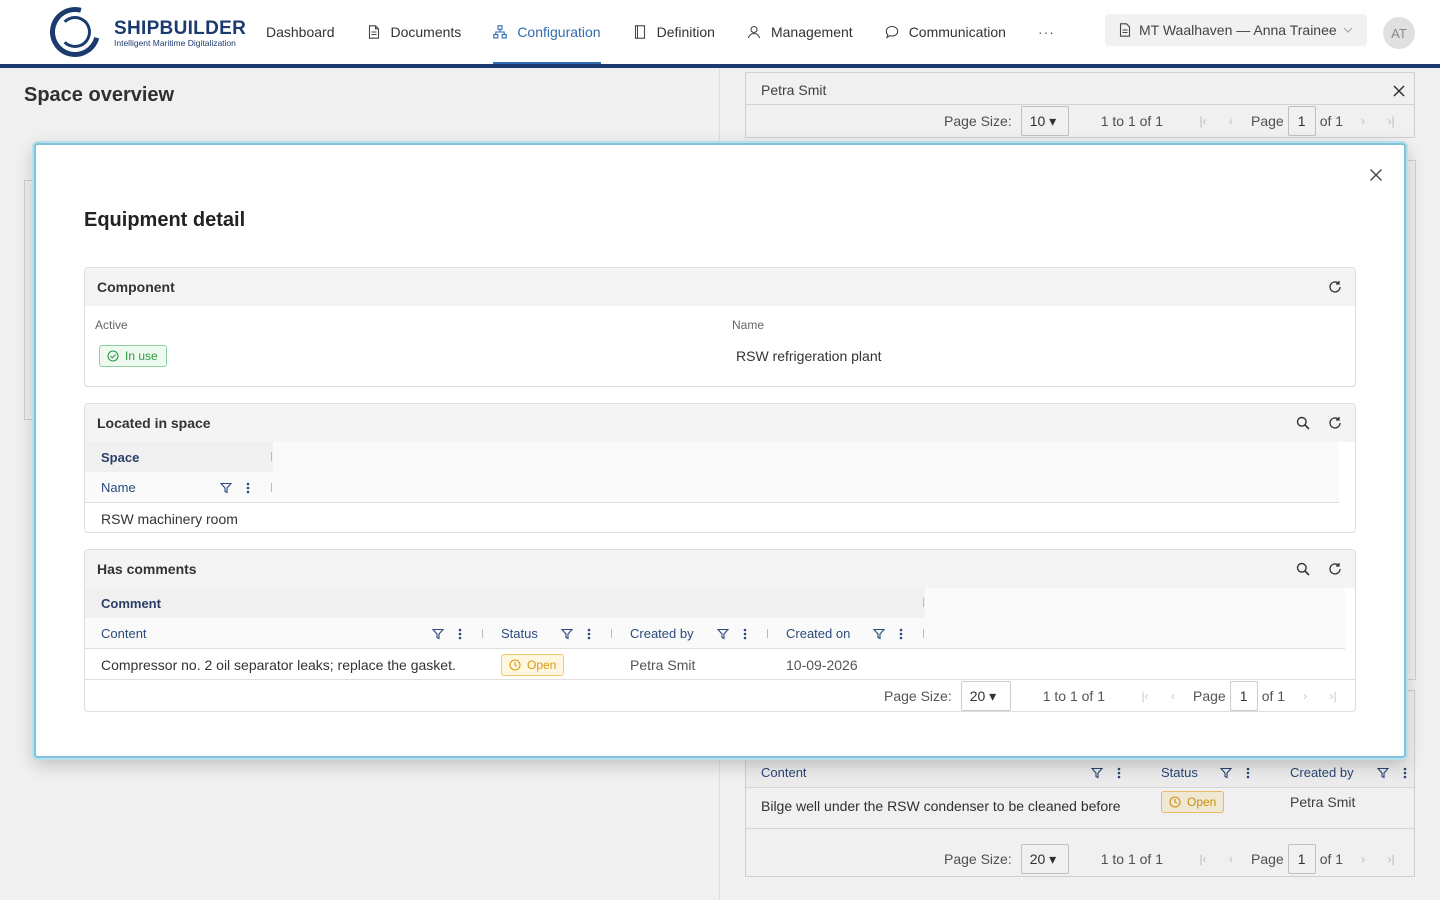 This screenshot has height=900, width=1440. Describe the element at coordinates (892, 32) in the screenshot. I see `chat-icon` at that location.